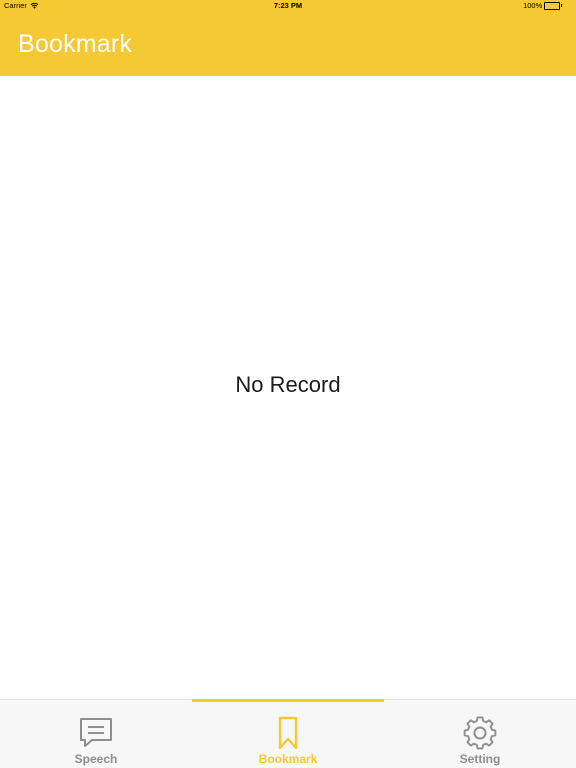 This screenshot has height=768, width=576. I want to click on battery-tip, so click(561, 5).